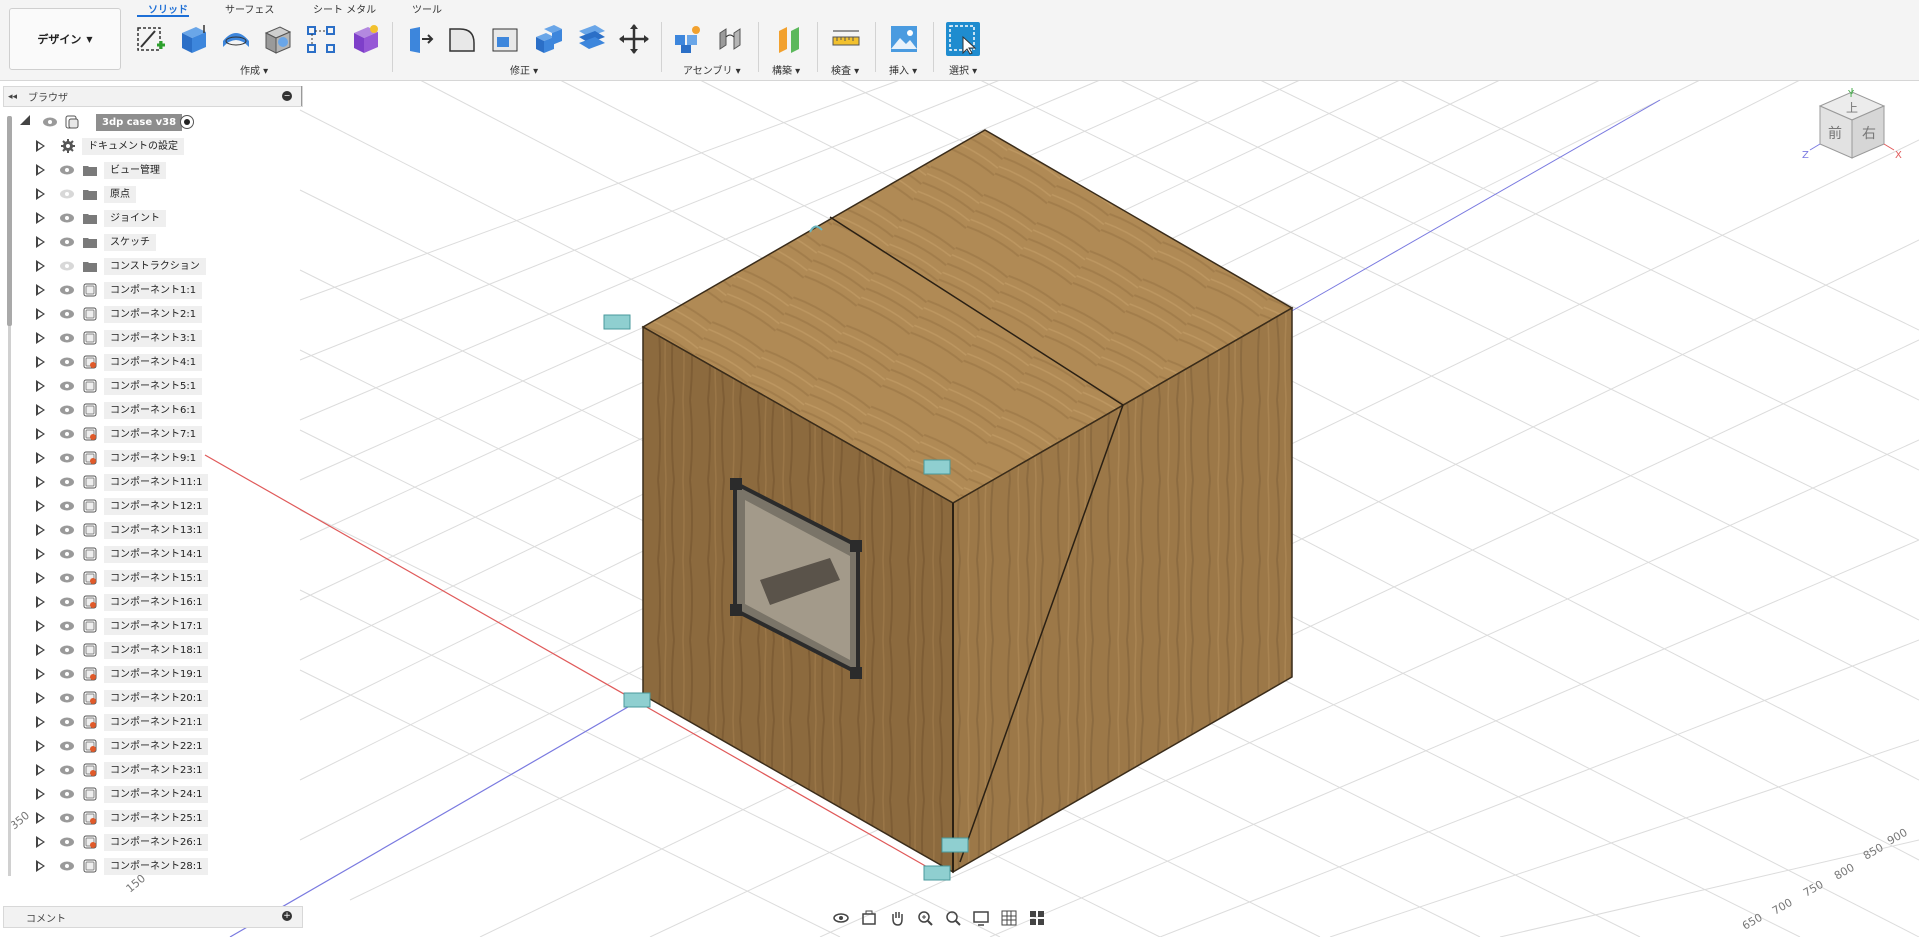 This screenshot has width=1919, height=937. Describe the element at coordinates (524, 69) in the screenshot. I see `modify-group-label: 修正 ▾` at that location.